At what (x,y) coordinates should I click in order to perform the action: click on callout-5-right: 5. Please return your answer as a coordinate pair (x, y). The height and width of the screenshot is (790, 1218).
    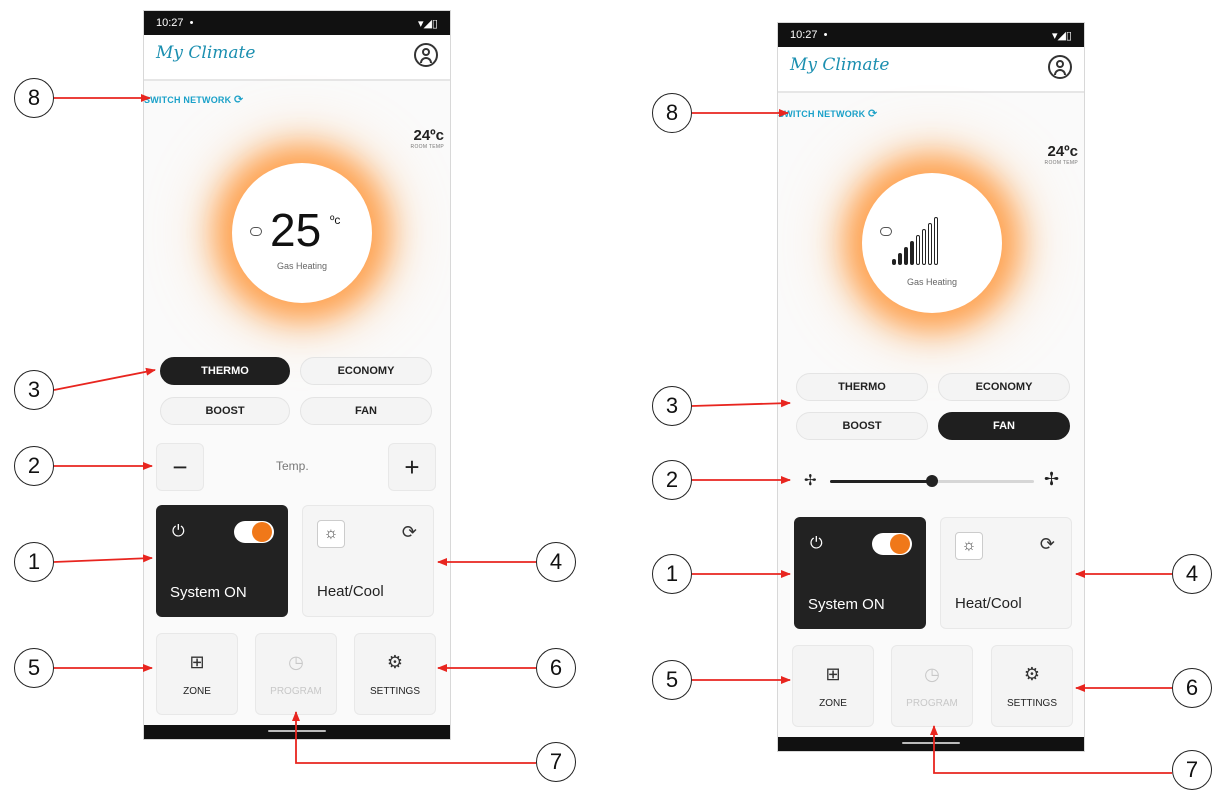
    Looking at the image, I should click on (672, 680).